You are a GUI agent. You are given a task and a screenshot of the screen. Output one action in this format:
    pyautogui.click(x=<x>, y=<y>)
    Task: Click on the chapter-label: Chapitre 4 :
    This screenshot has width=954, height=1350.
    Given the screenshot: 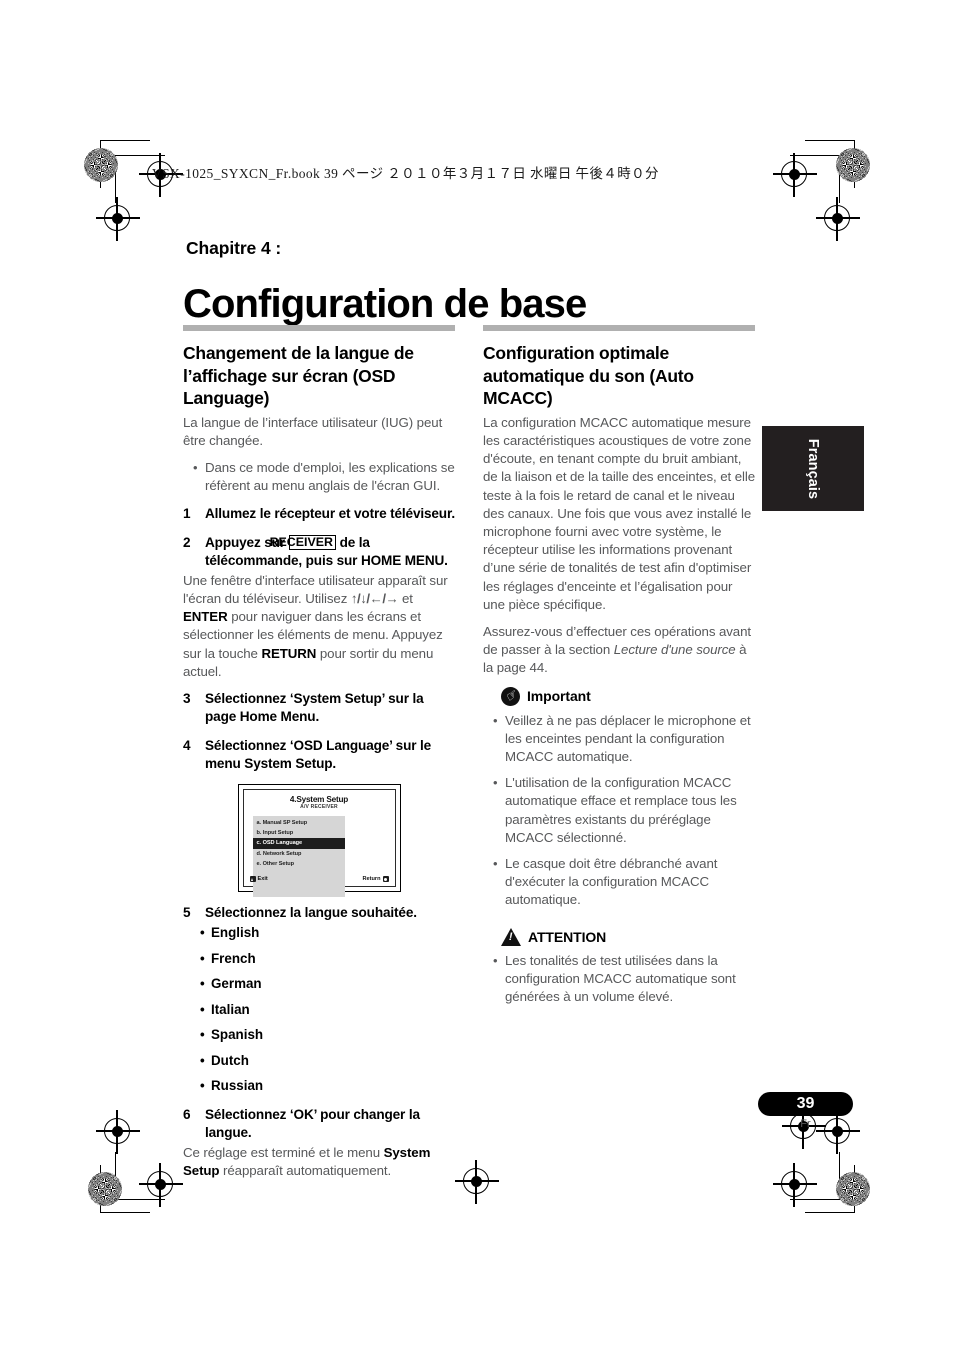 What is the action you would take?
    pyautogui.click(x=234, y=248)
    